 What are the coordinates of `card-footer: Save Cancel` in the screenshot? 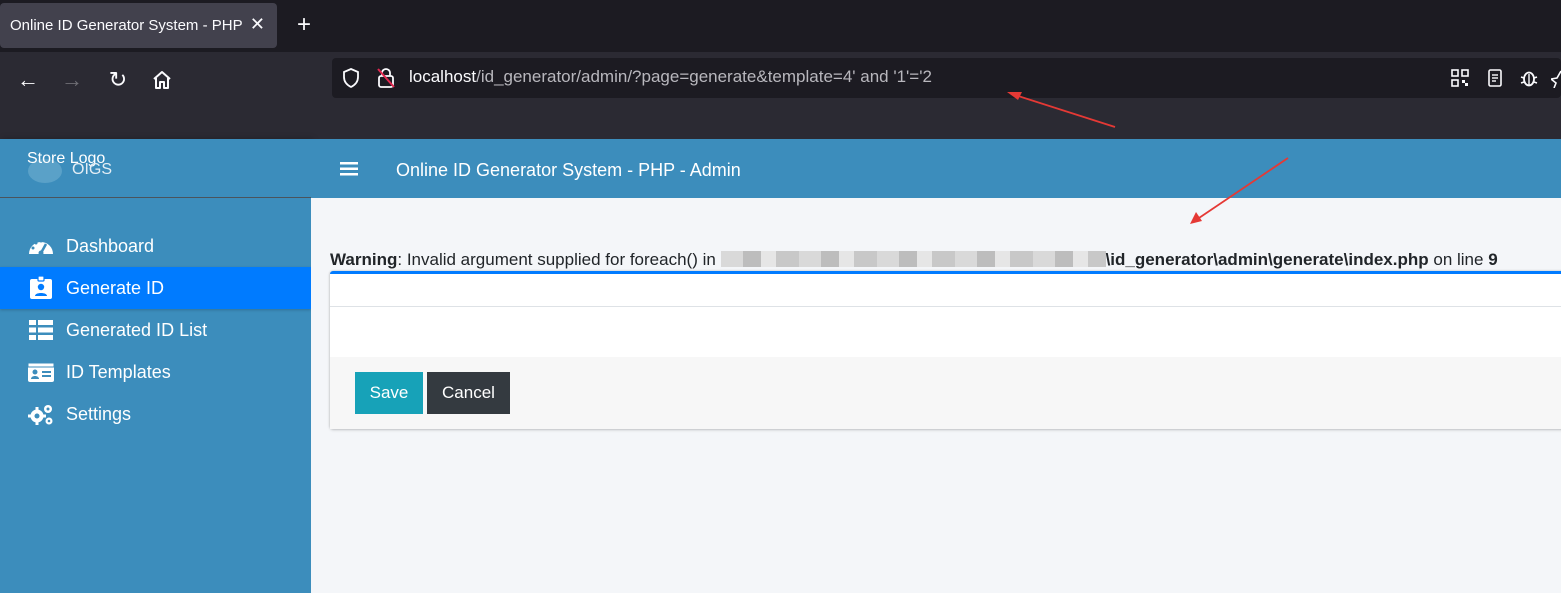 It's located at (945, 393).